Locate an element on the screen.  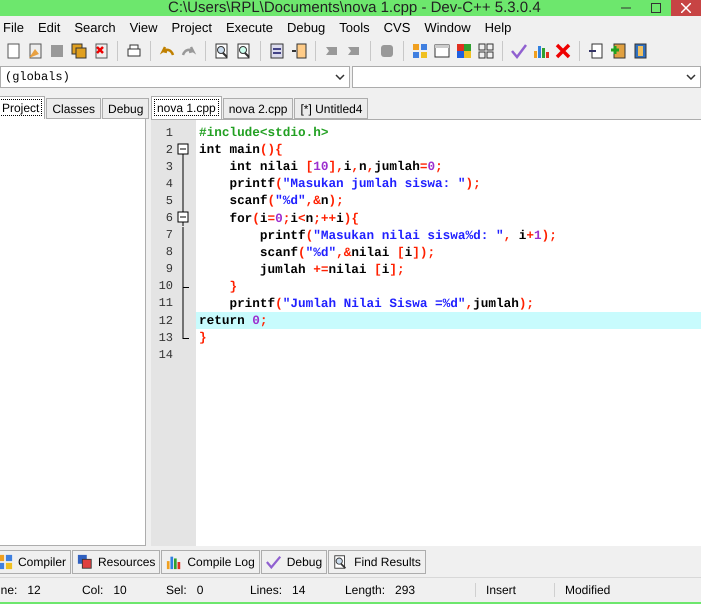
line-number: 13 is located at coordinates (165, 337).